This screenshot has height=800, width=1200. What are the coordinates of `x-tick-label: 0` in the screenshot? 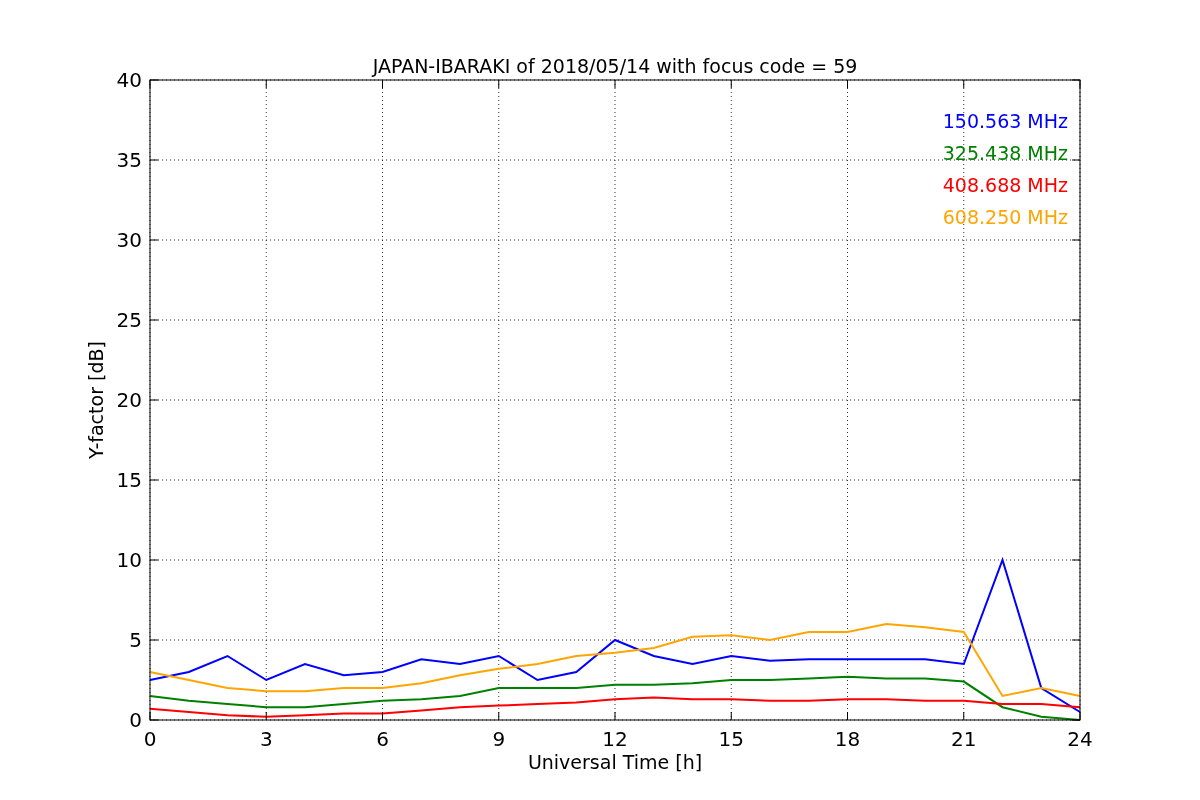 It's located at (150, 739).